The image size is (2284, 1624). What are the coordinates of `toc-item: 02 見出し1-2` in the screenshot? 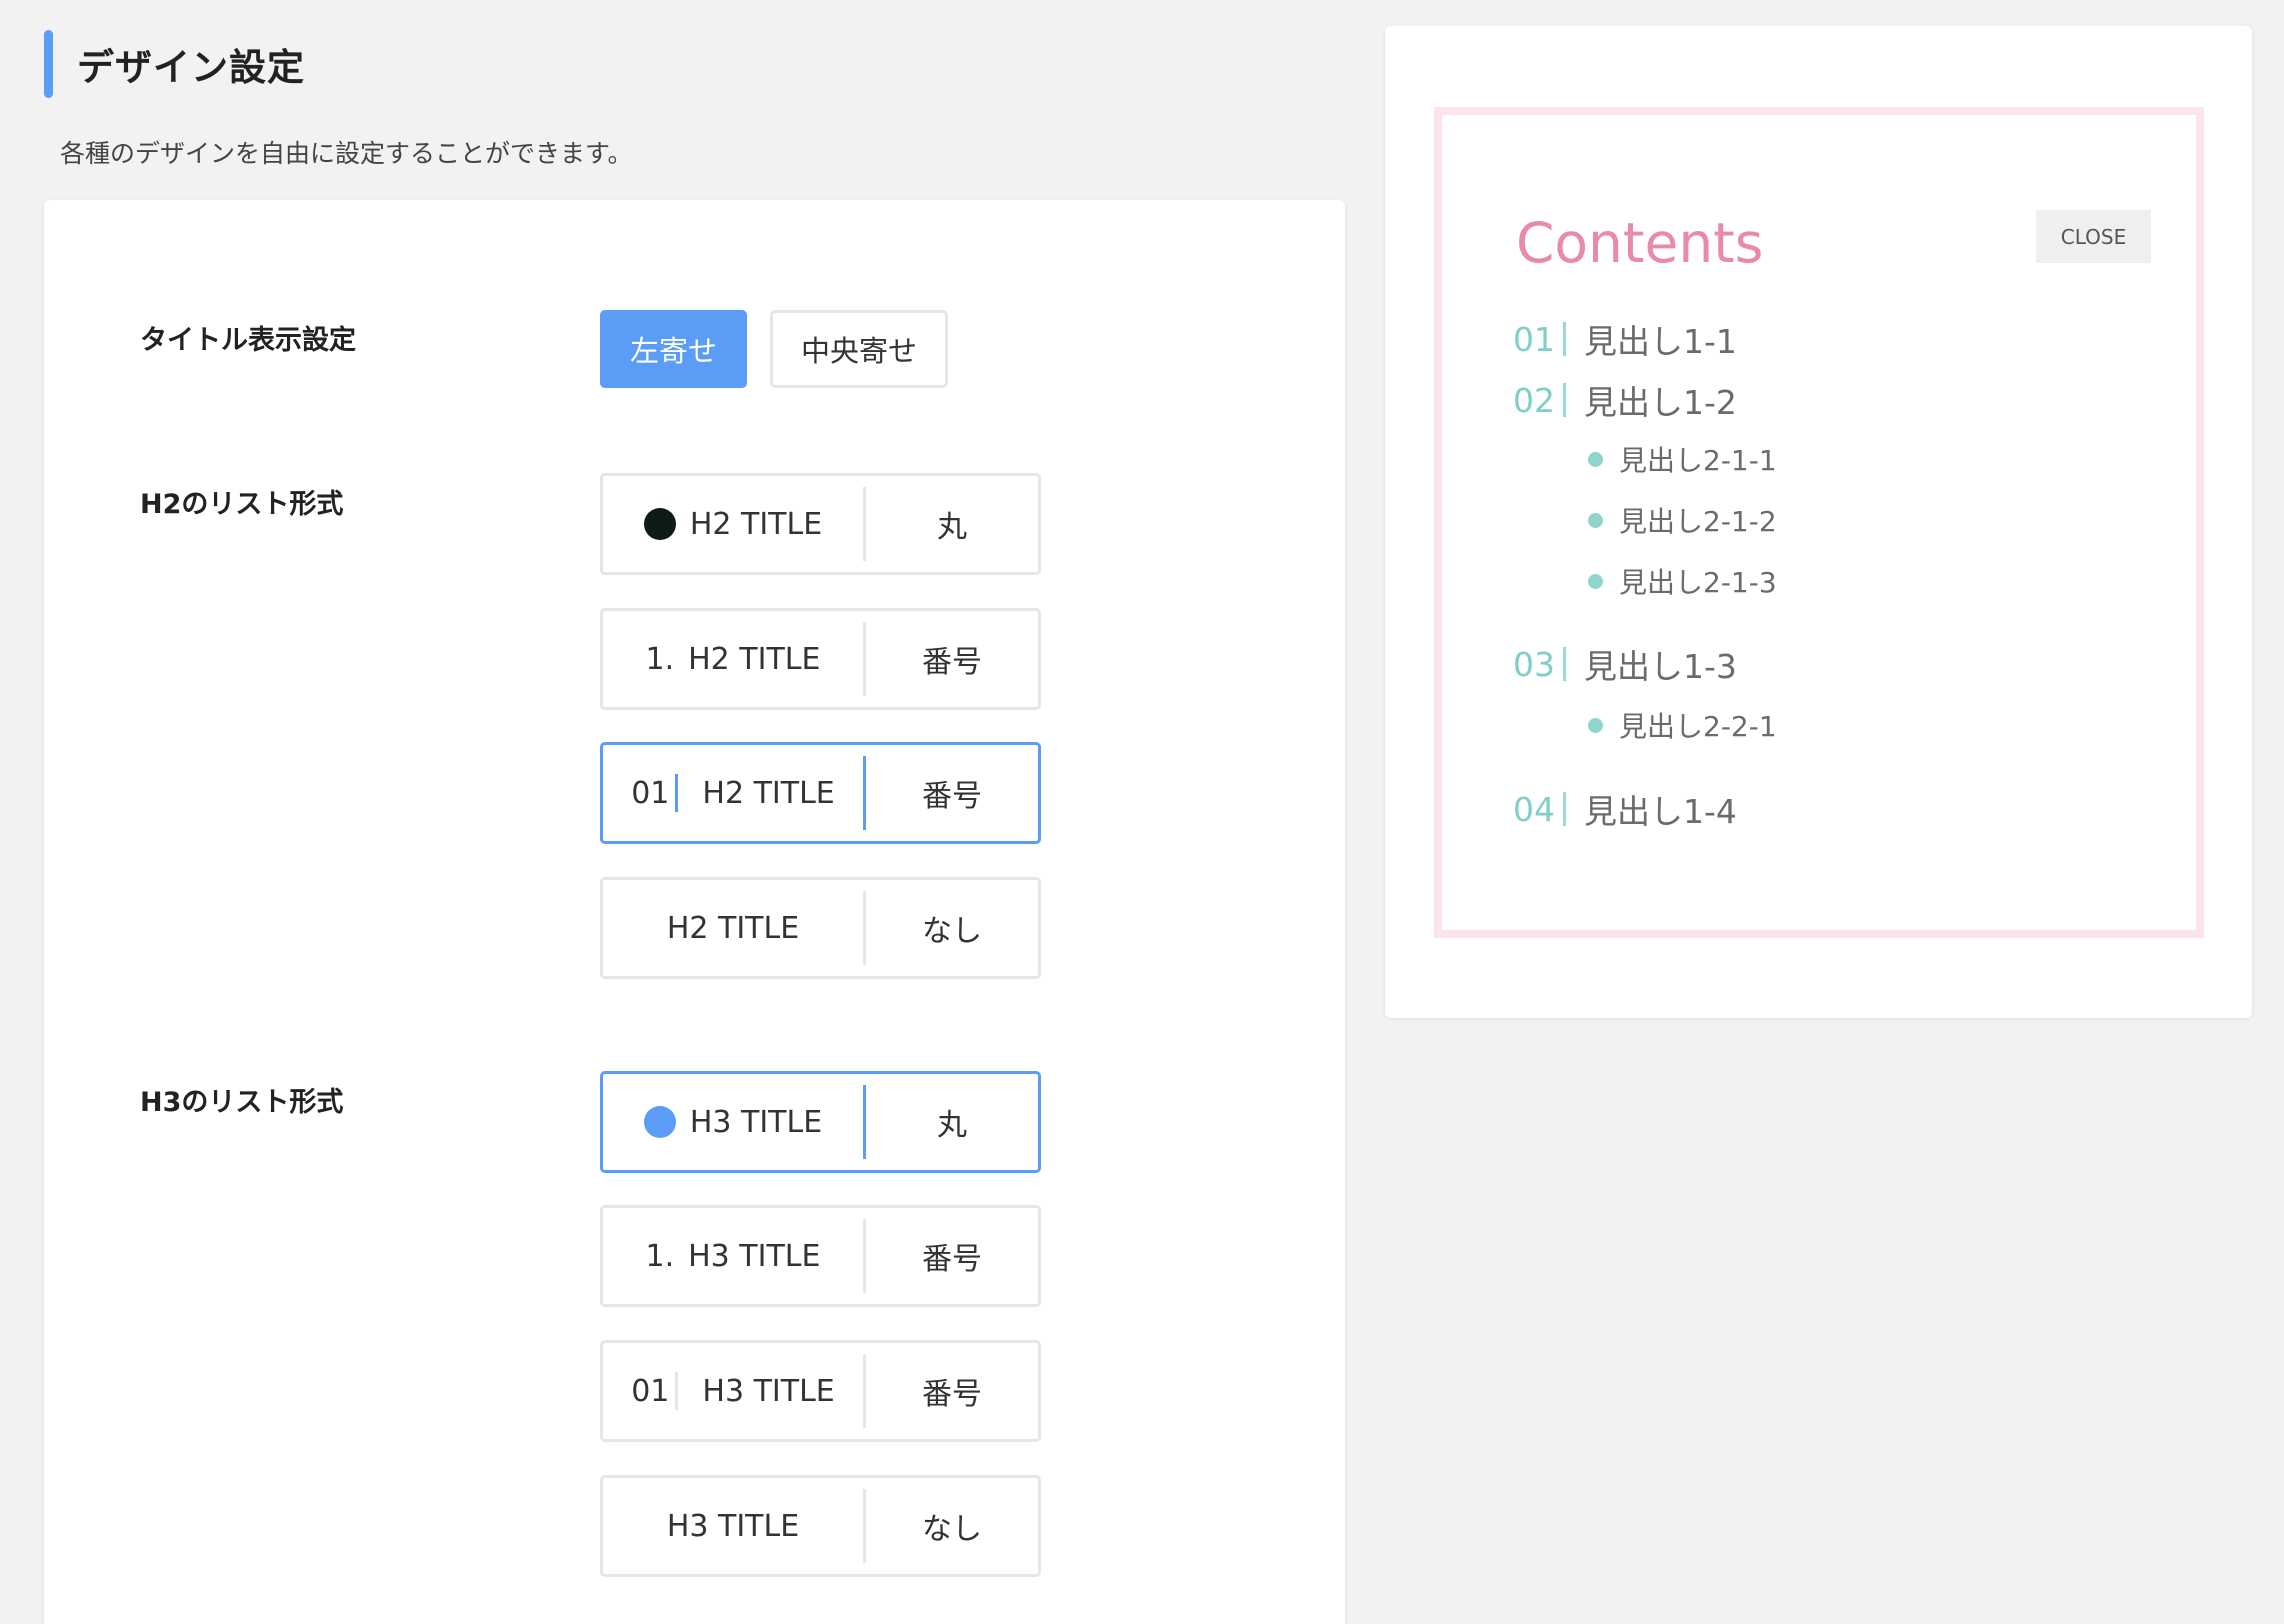 It's located at (1625, 400).